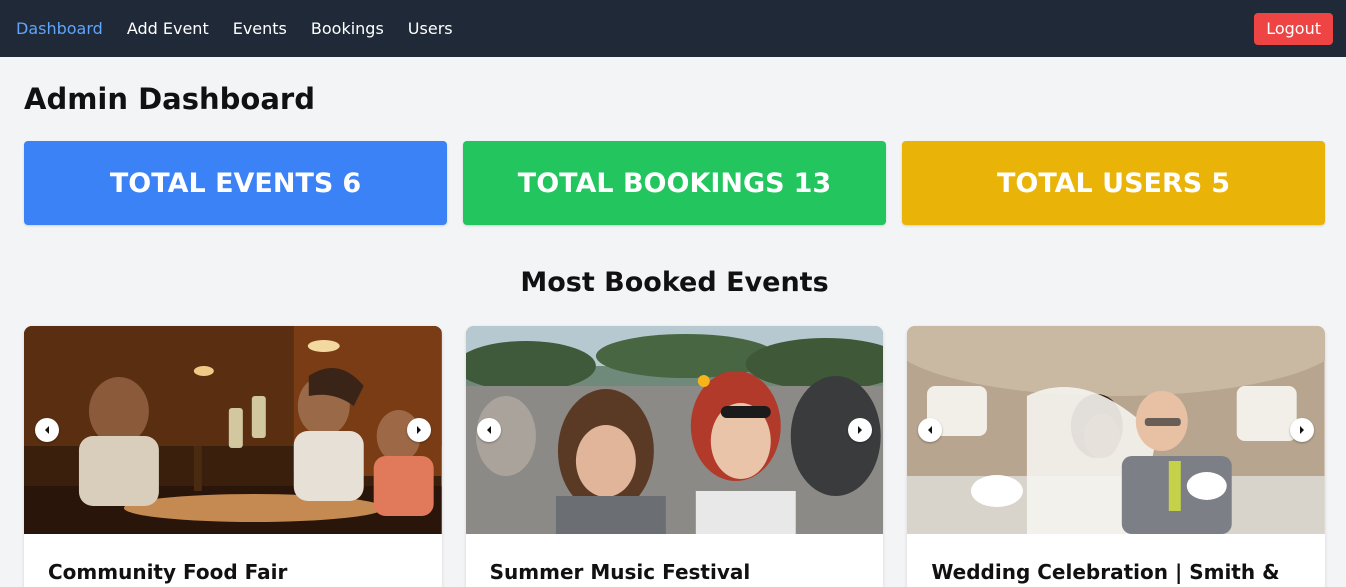 This screenshot has width=1346, height=587. What do you see at coordinates (352, 183) in the screenshot?
I see `stat-value: 6` at bounding box center [352, 183].